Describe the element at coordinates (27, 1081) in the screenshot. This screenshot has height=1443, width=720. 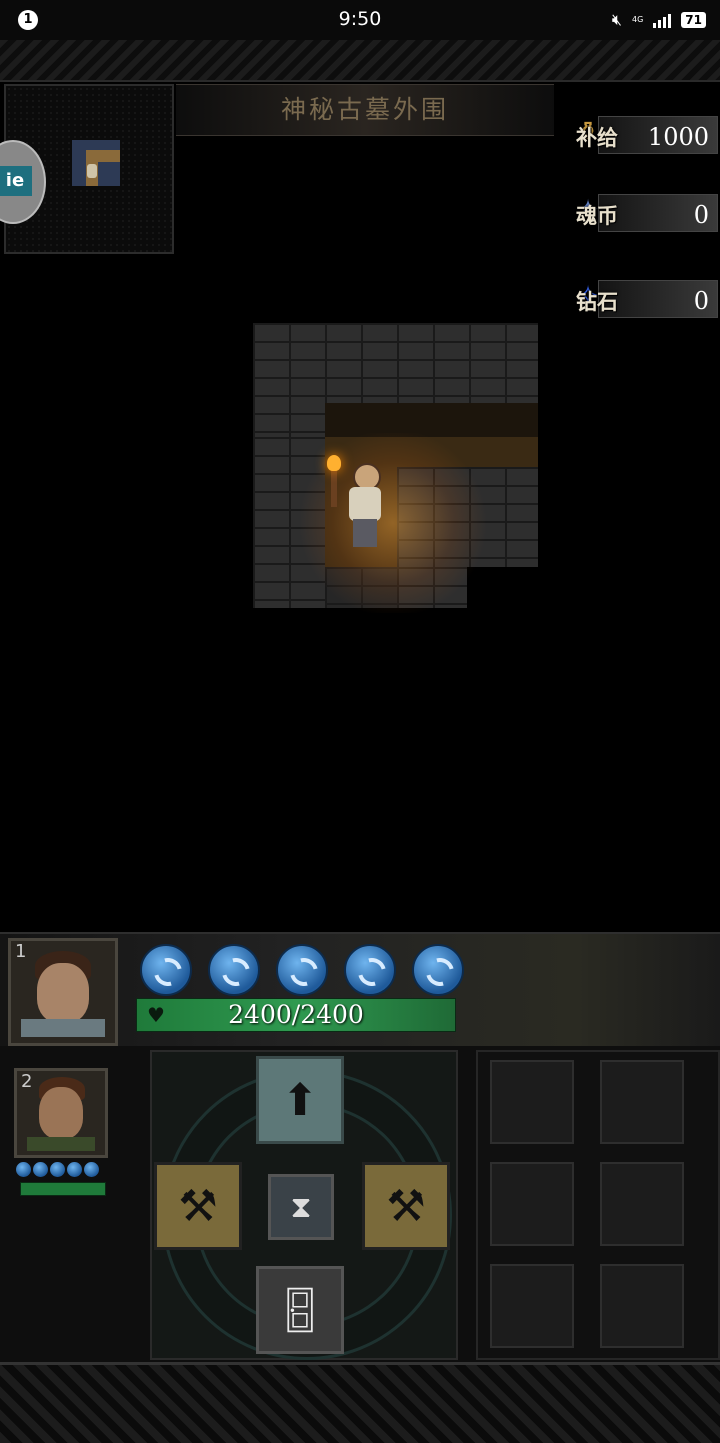
I see `hero-slot-number: 2` at that location.